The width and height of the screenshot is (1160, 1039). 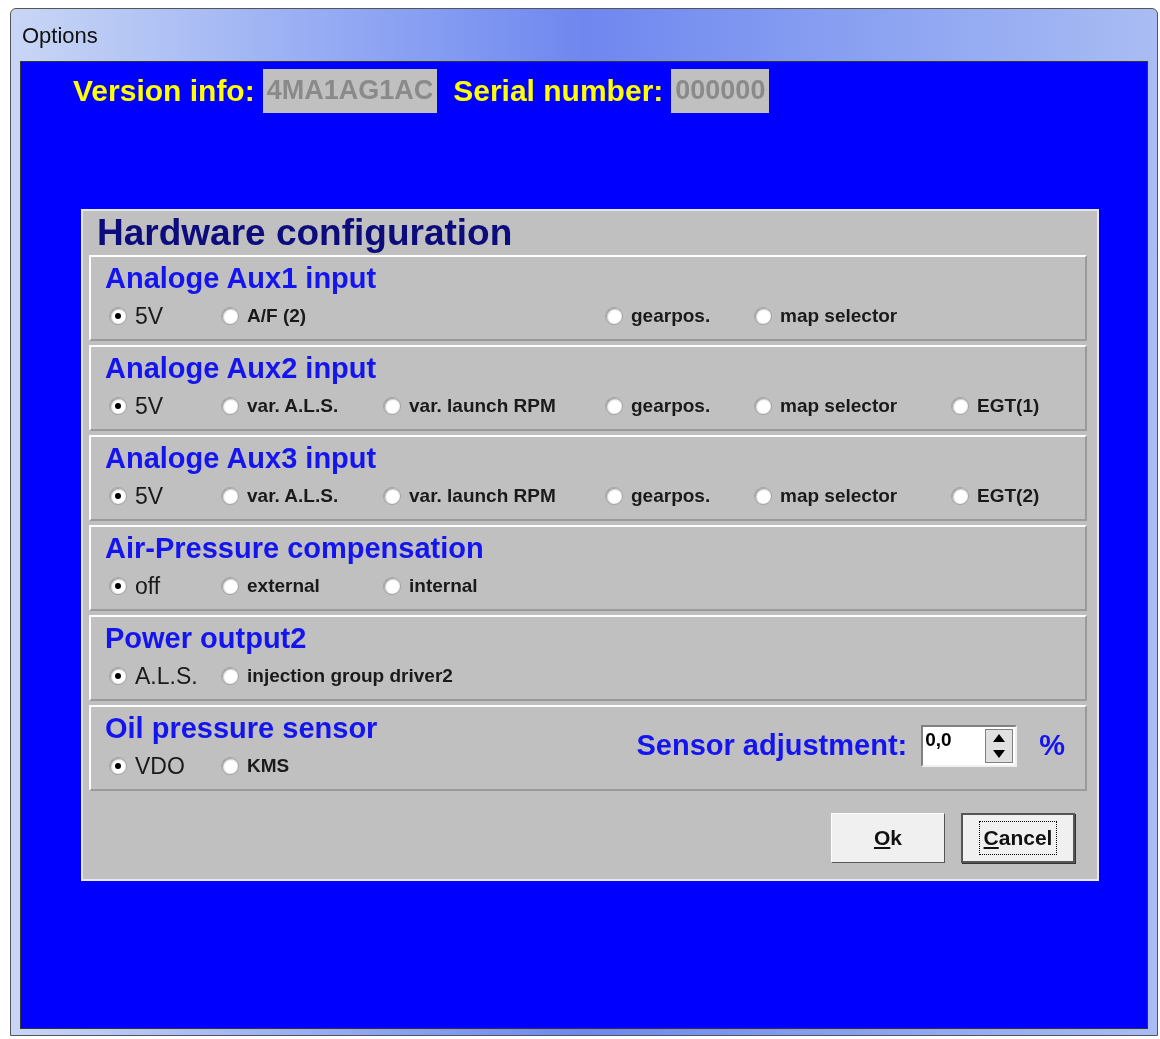 What do you see at coordinates (888, 838) in the screenshot?
I see `dialog-button: Ok` at bounding box center [888, 838].